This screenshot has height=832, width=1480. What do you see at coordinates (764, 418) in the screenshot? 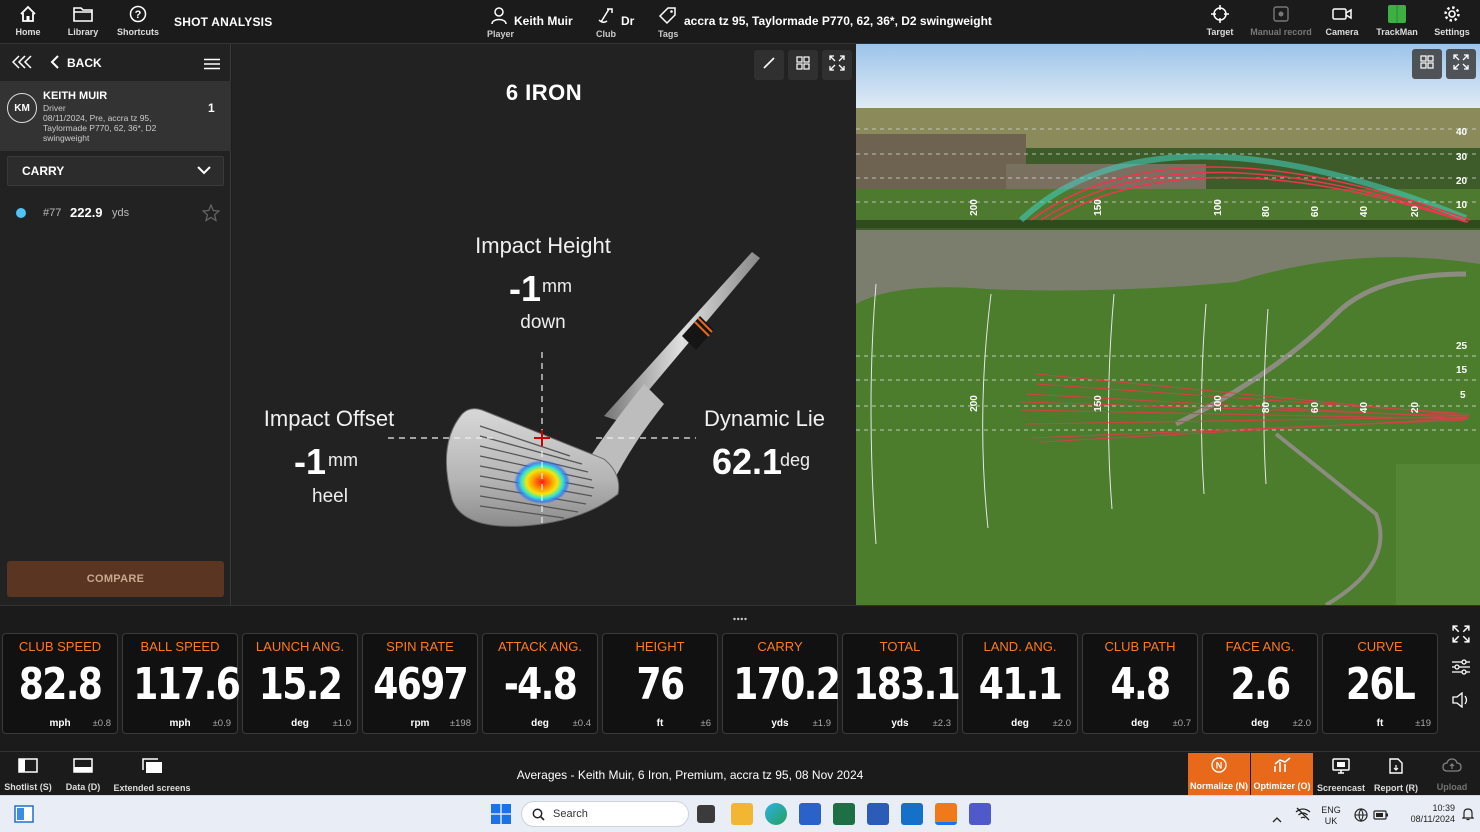
I see `dynamic-lie-label: Dynamic Lie` at bounding box center [764, 418].